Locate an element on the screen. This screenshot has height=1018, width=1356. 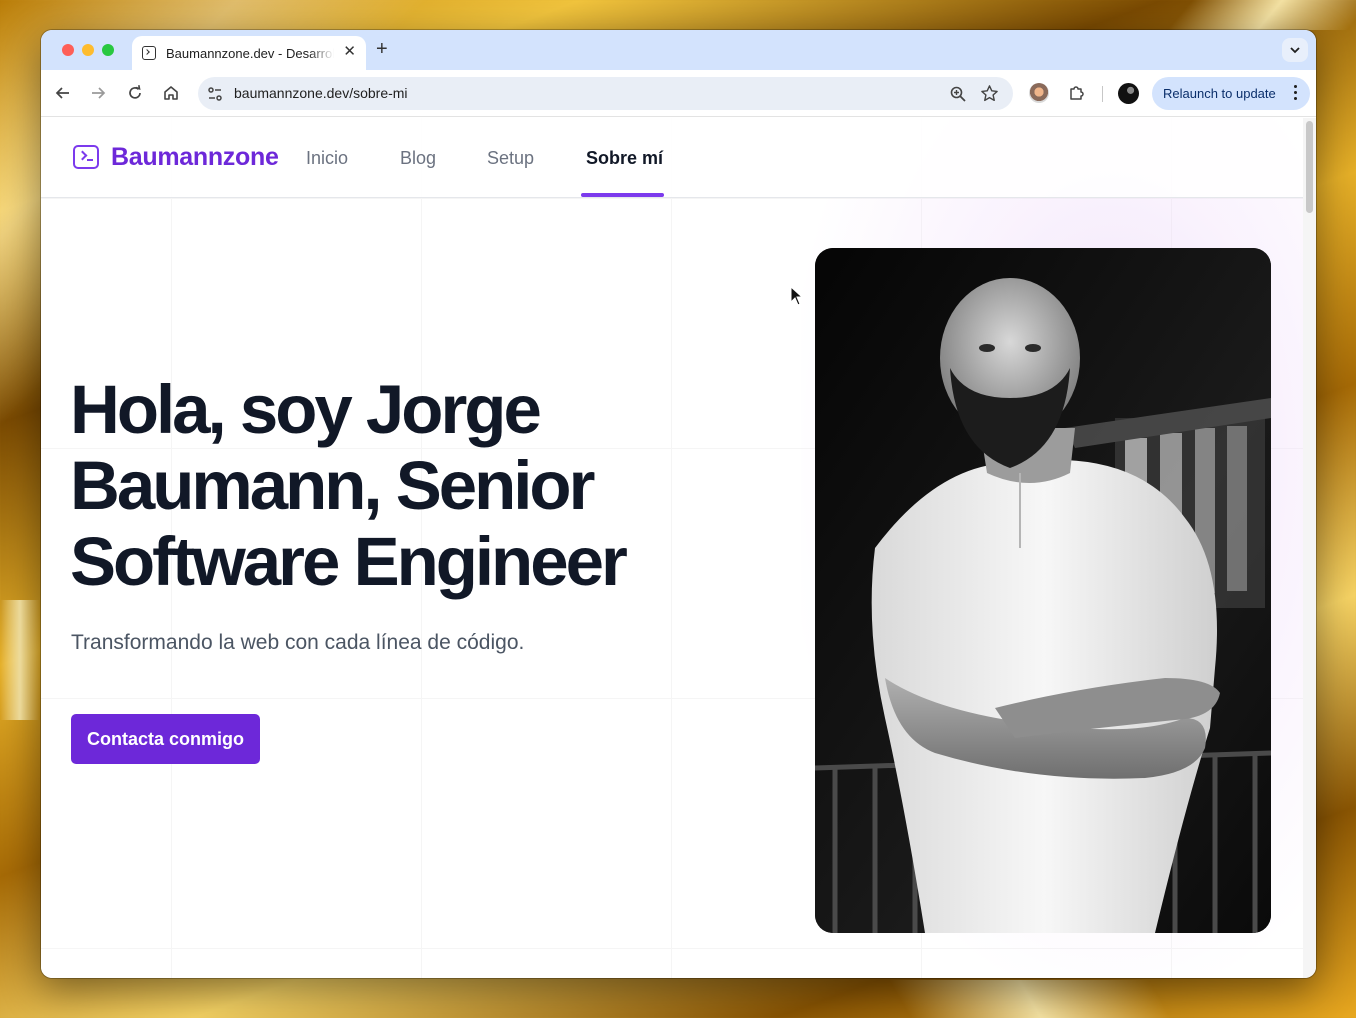
extension-avatar-icon is located at coordinates (1039, 93).